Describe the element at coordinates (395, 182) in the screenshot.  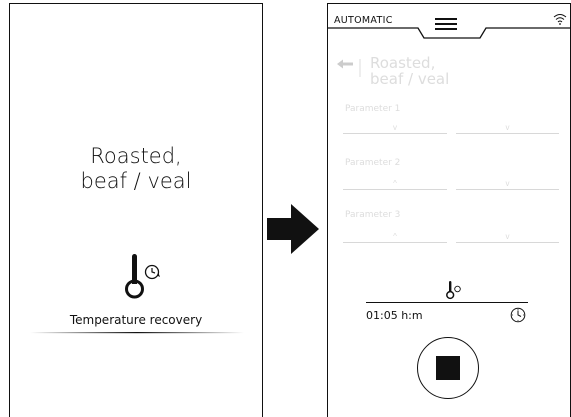
I see `parameter-2-left-field: ^` at that location.